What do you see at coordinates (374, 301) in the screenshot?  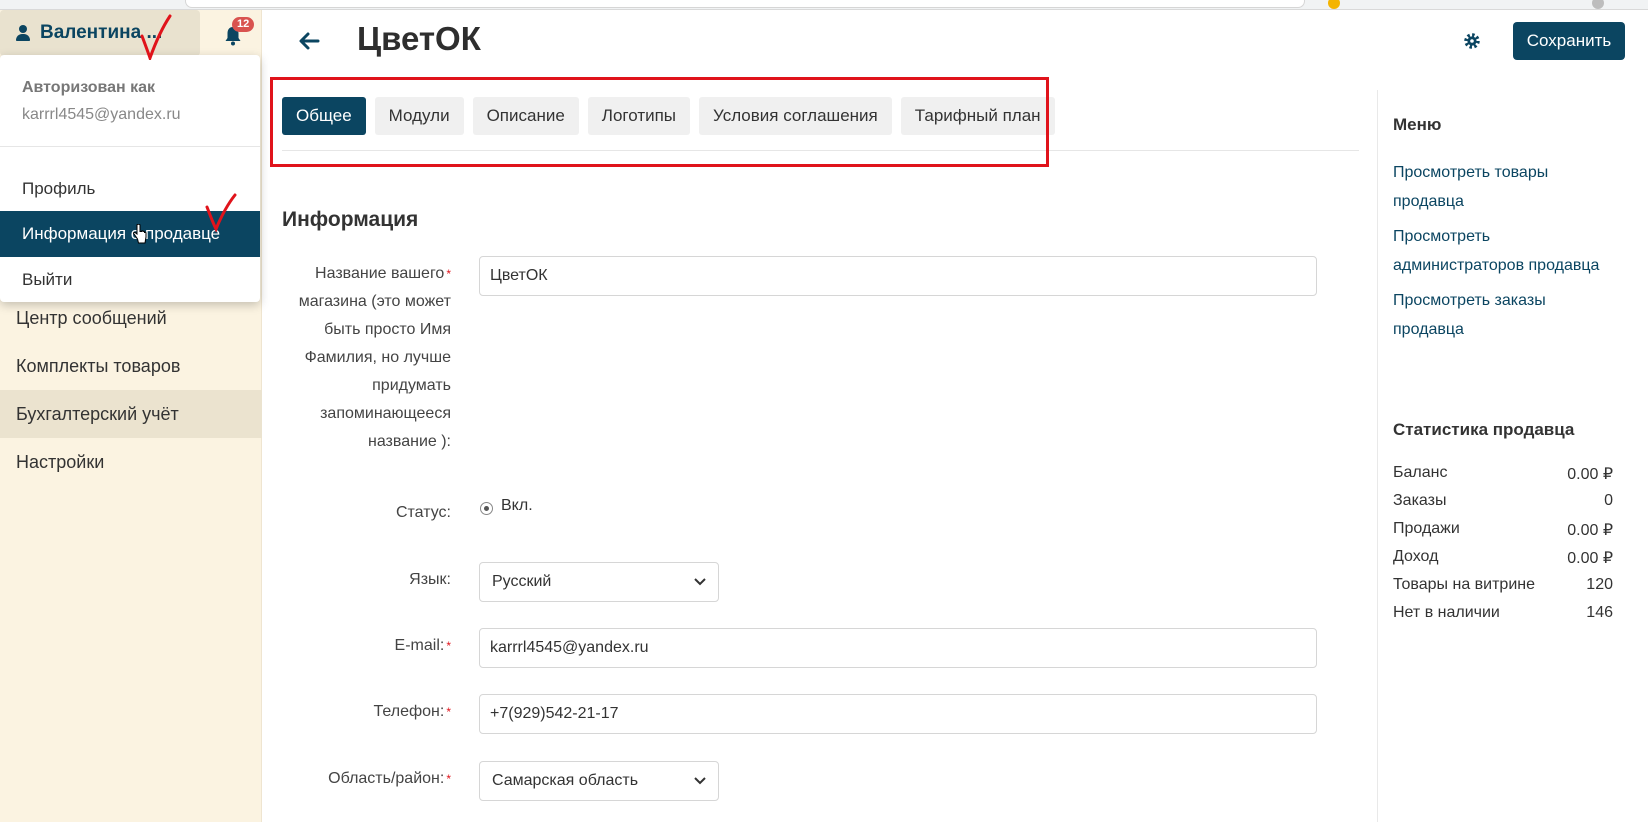 I see `store-name-label-line: магазина (это может` at bounding box center [374, 301].